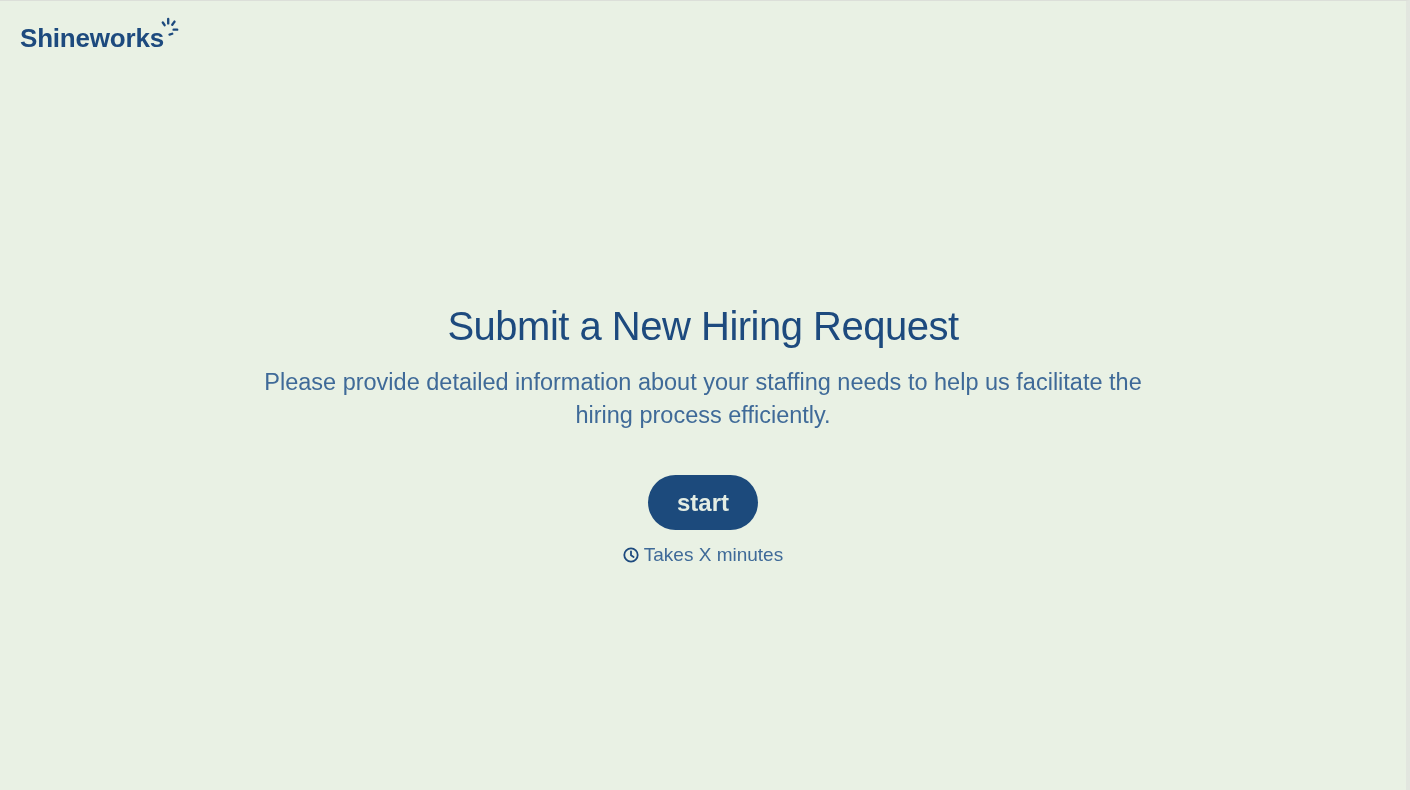 The image size is (1410, 790). Describe the element at coordinates (703, 502) in the screenshot. I see `start-button: start` at that location.